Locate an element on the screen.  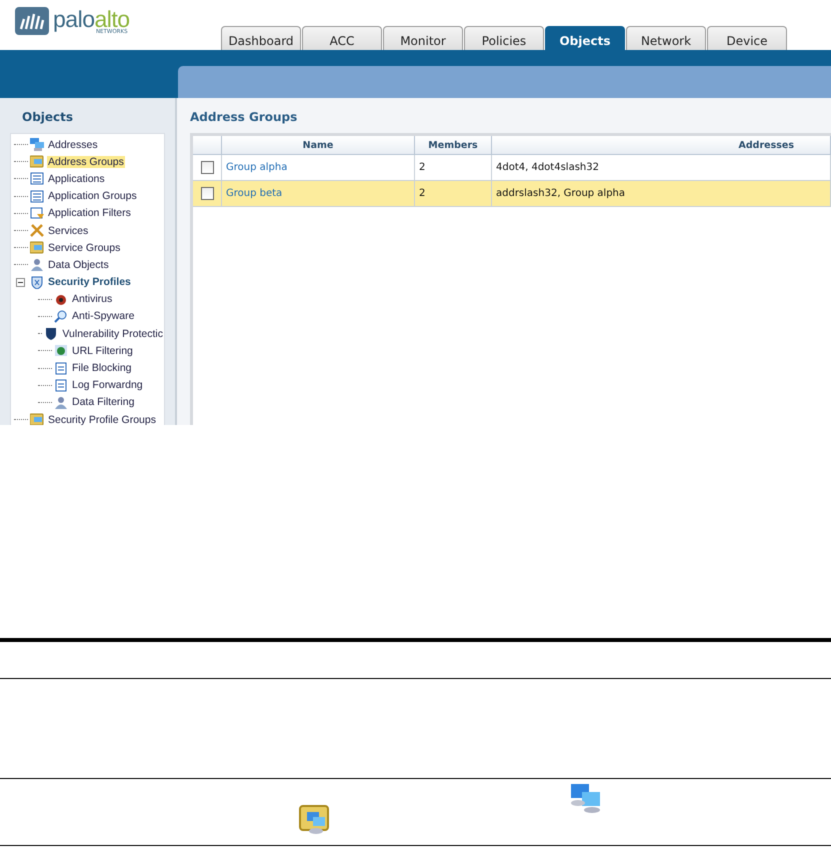
table-cell: 4dot4, 4dot4slash32 is located at coordinates (547, 167).